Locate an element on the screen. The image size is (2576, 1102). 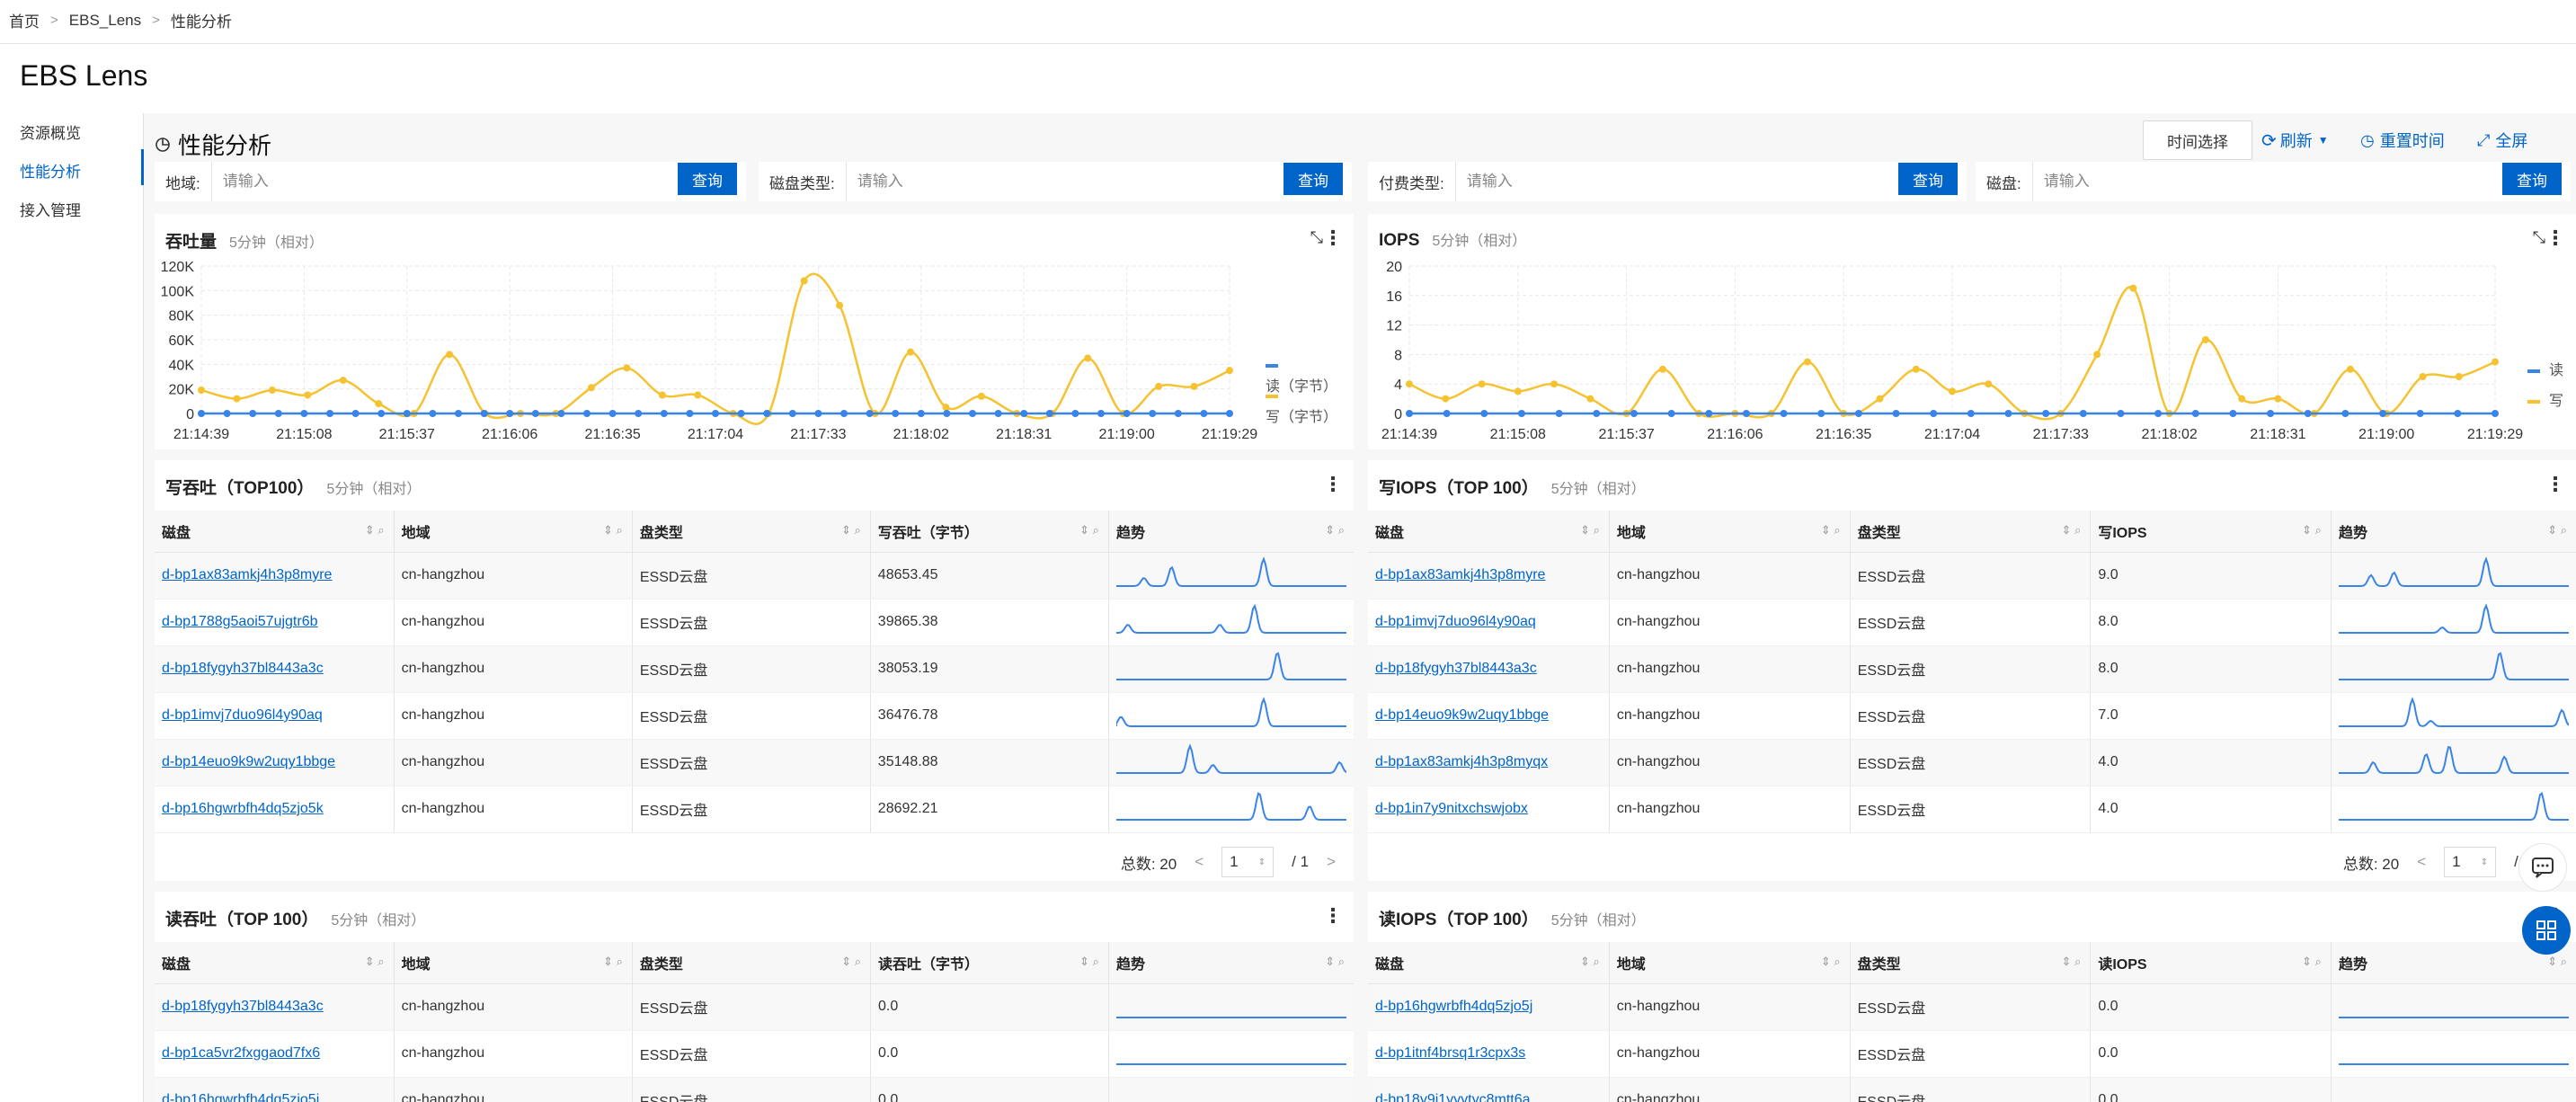
reset-time-button: ◷ 重置时间 is located at coordinates (2402, 140).